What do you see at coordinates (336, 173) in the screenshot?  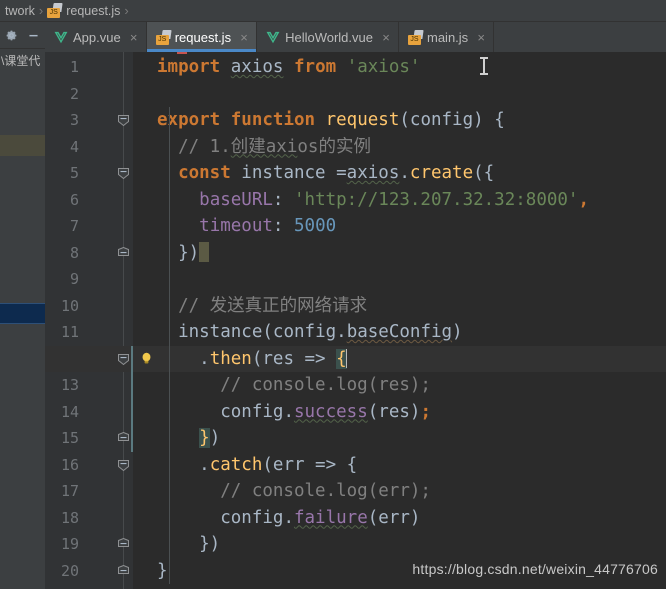 I see `code-line-text: const instance =axios.create({` at bounding box center [336, 173].